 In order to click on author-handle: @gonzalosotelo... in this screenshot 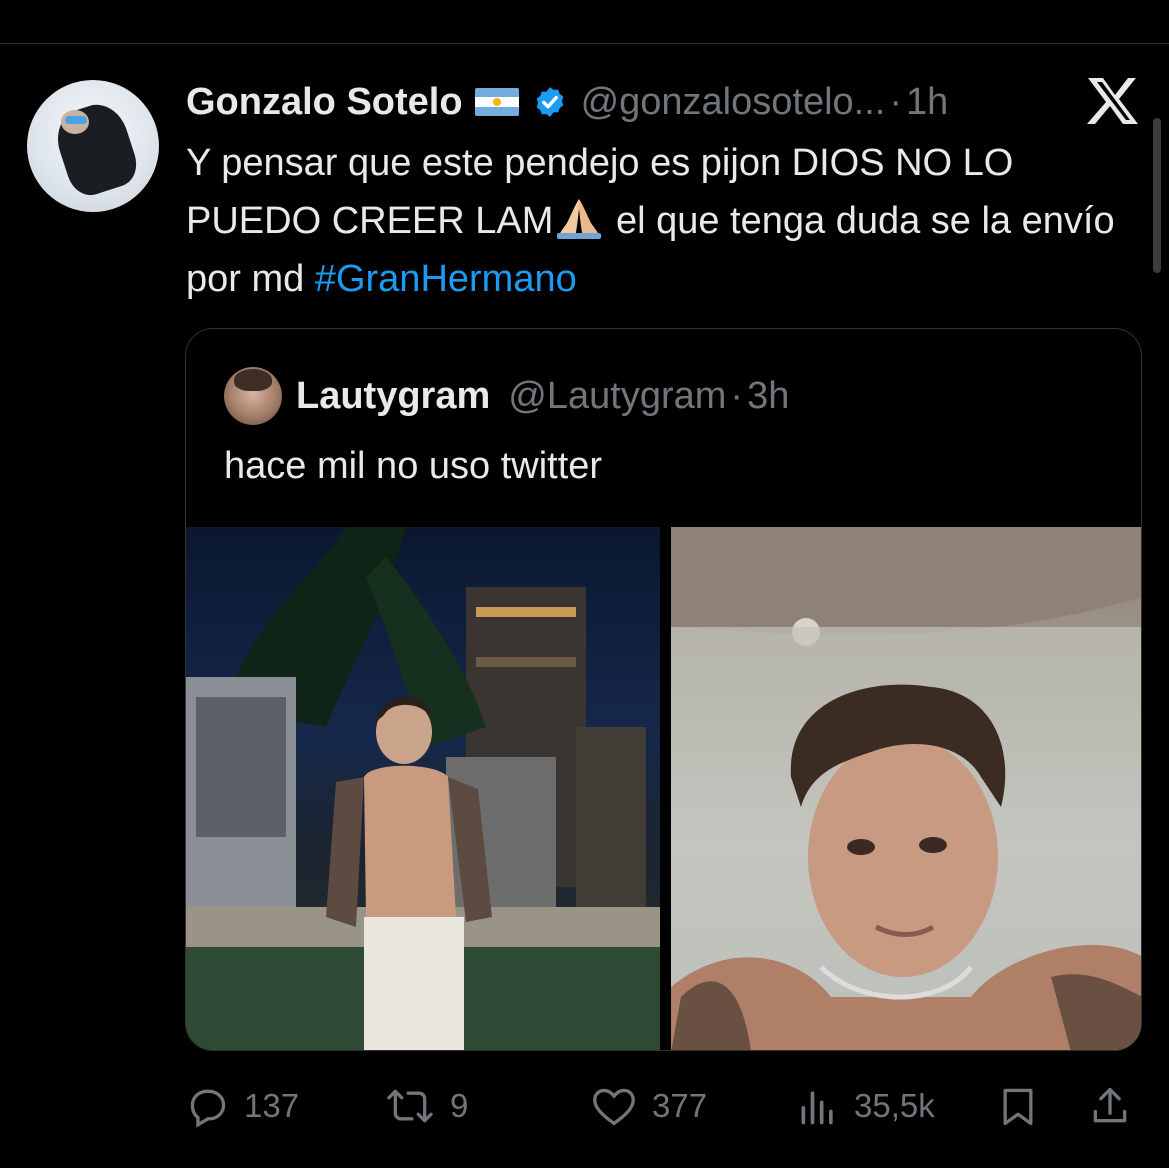, I will do `click(733, 102)`.